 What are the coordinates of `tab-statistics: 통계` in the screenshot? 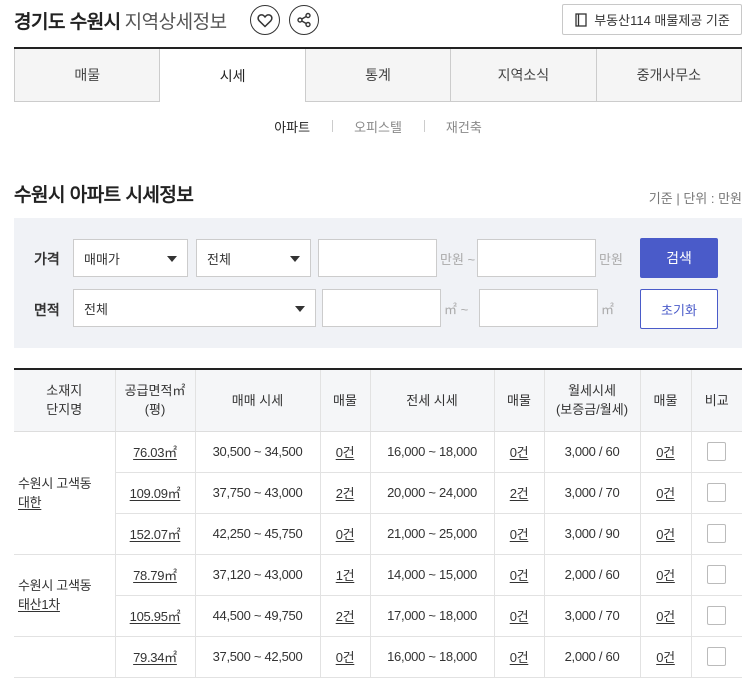 It's located at (378, 75).